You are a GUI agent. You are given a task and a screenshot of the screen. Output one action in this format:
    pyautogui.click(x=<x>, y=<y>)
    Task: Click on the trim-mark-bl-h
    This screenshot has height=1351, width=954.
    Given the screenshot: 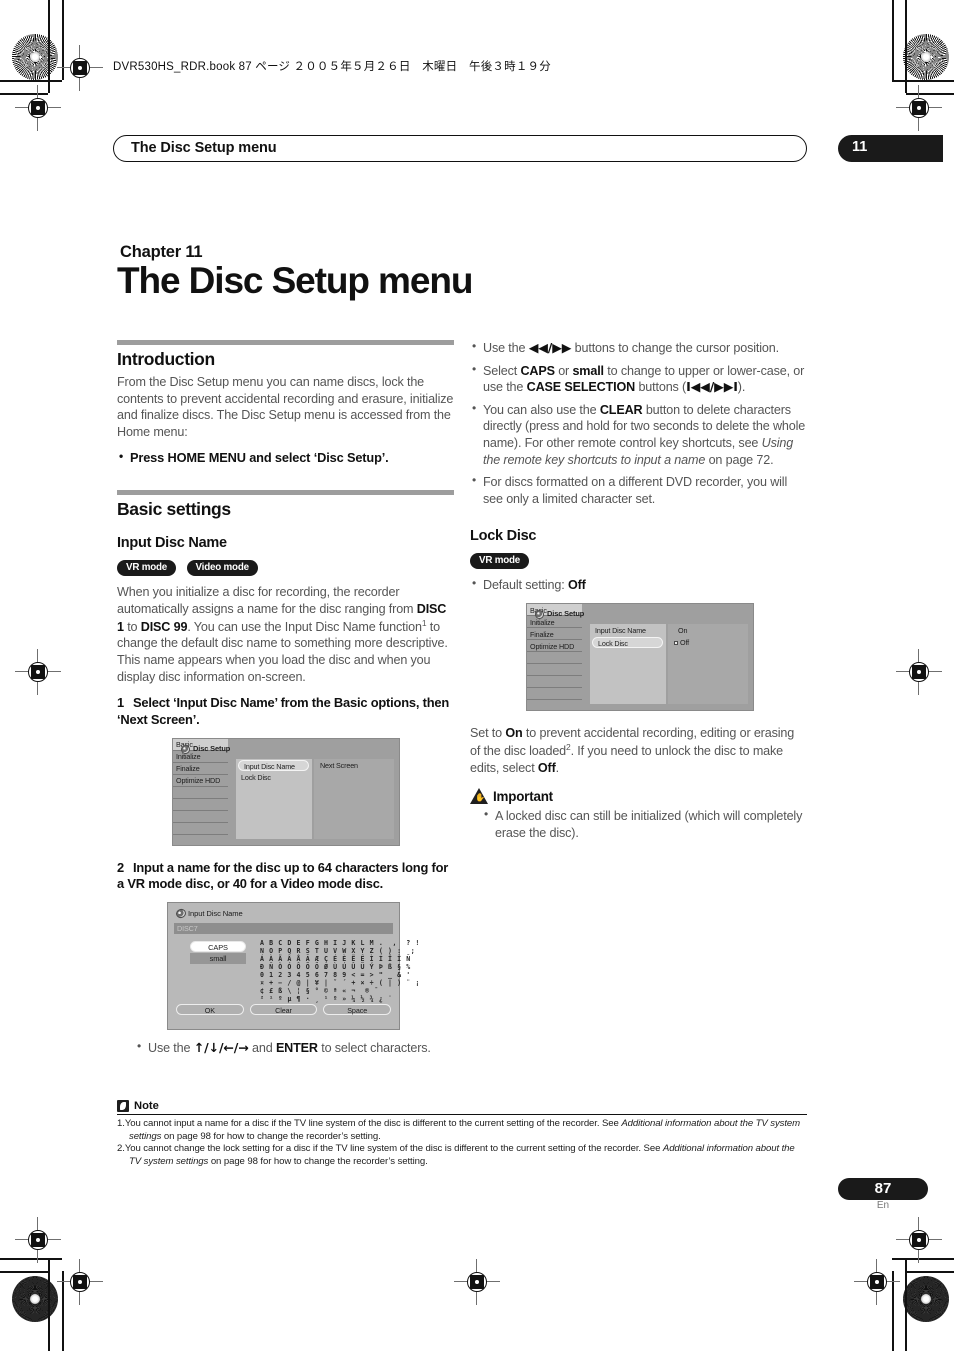 What is the action you would take?
    pyautogui.click(x=31, y=1259)
    